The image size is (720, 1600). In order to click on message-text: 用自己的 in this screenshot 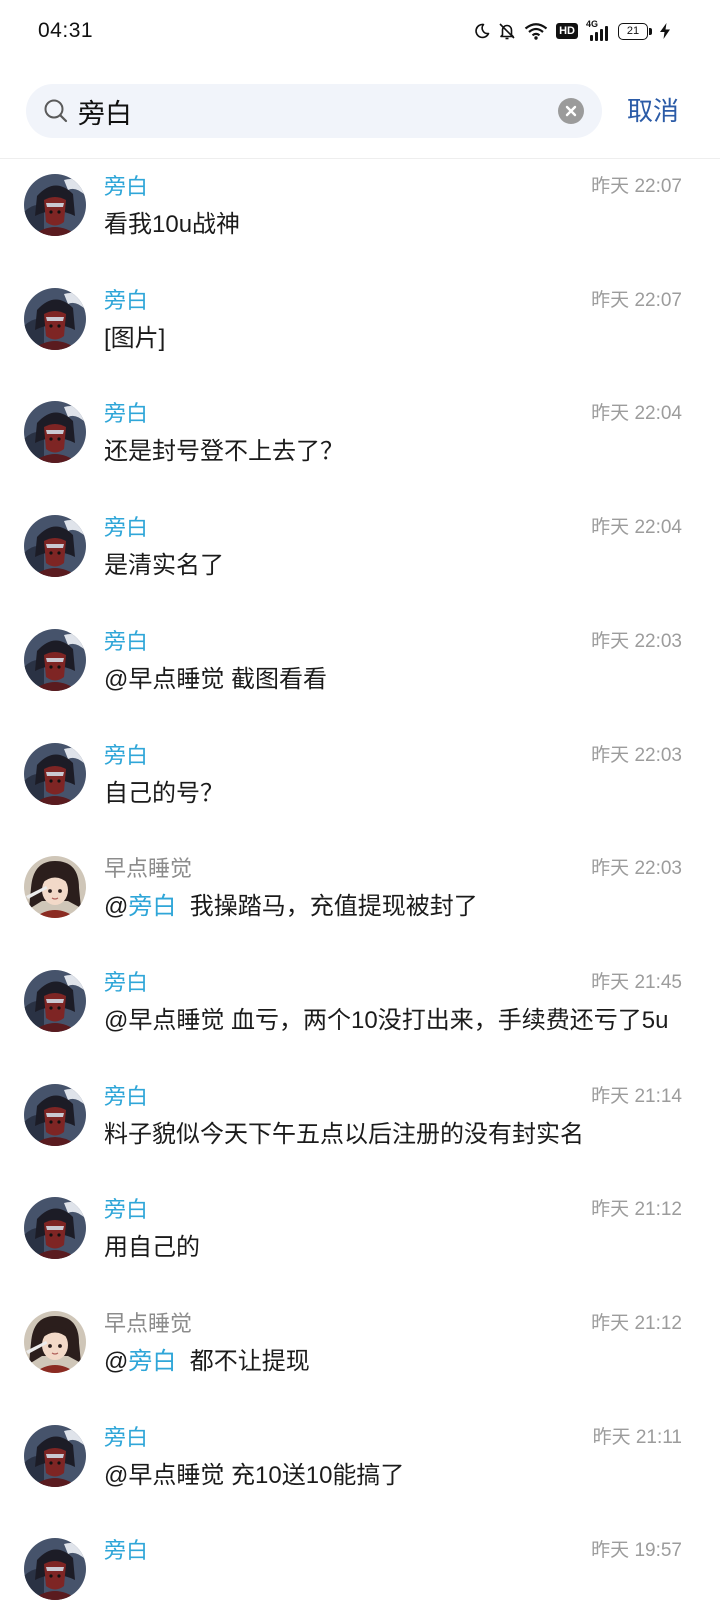, I will do `click(152, 1248)`.